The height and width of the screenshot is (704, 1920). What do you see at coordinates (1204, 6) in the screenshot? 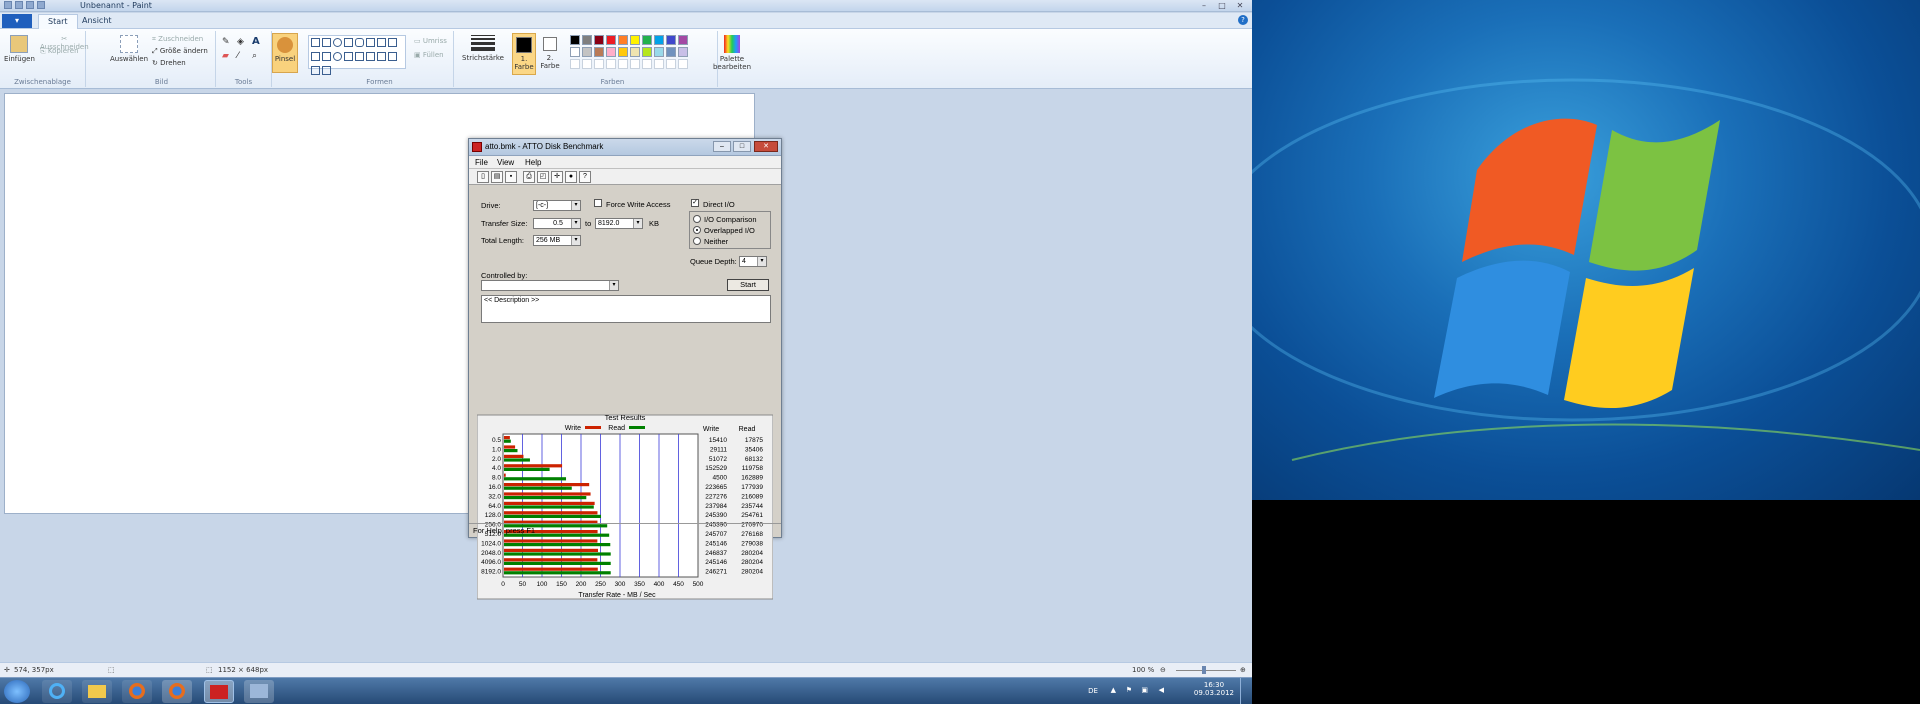
I see `minimize-button: –` at bounding box center [1204, 6].